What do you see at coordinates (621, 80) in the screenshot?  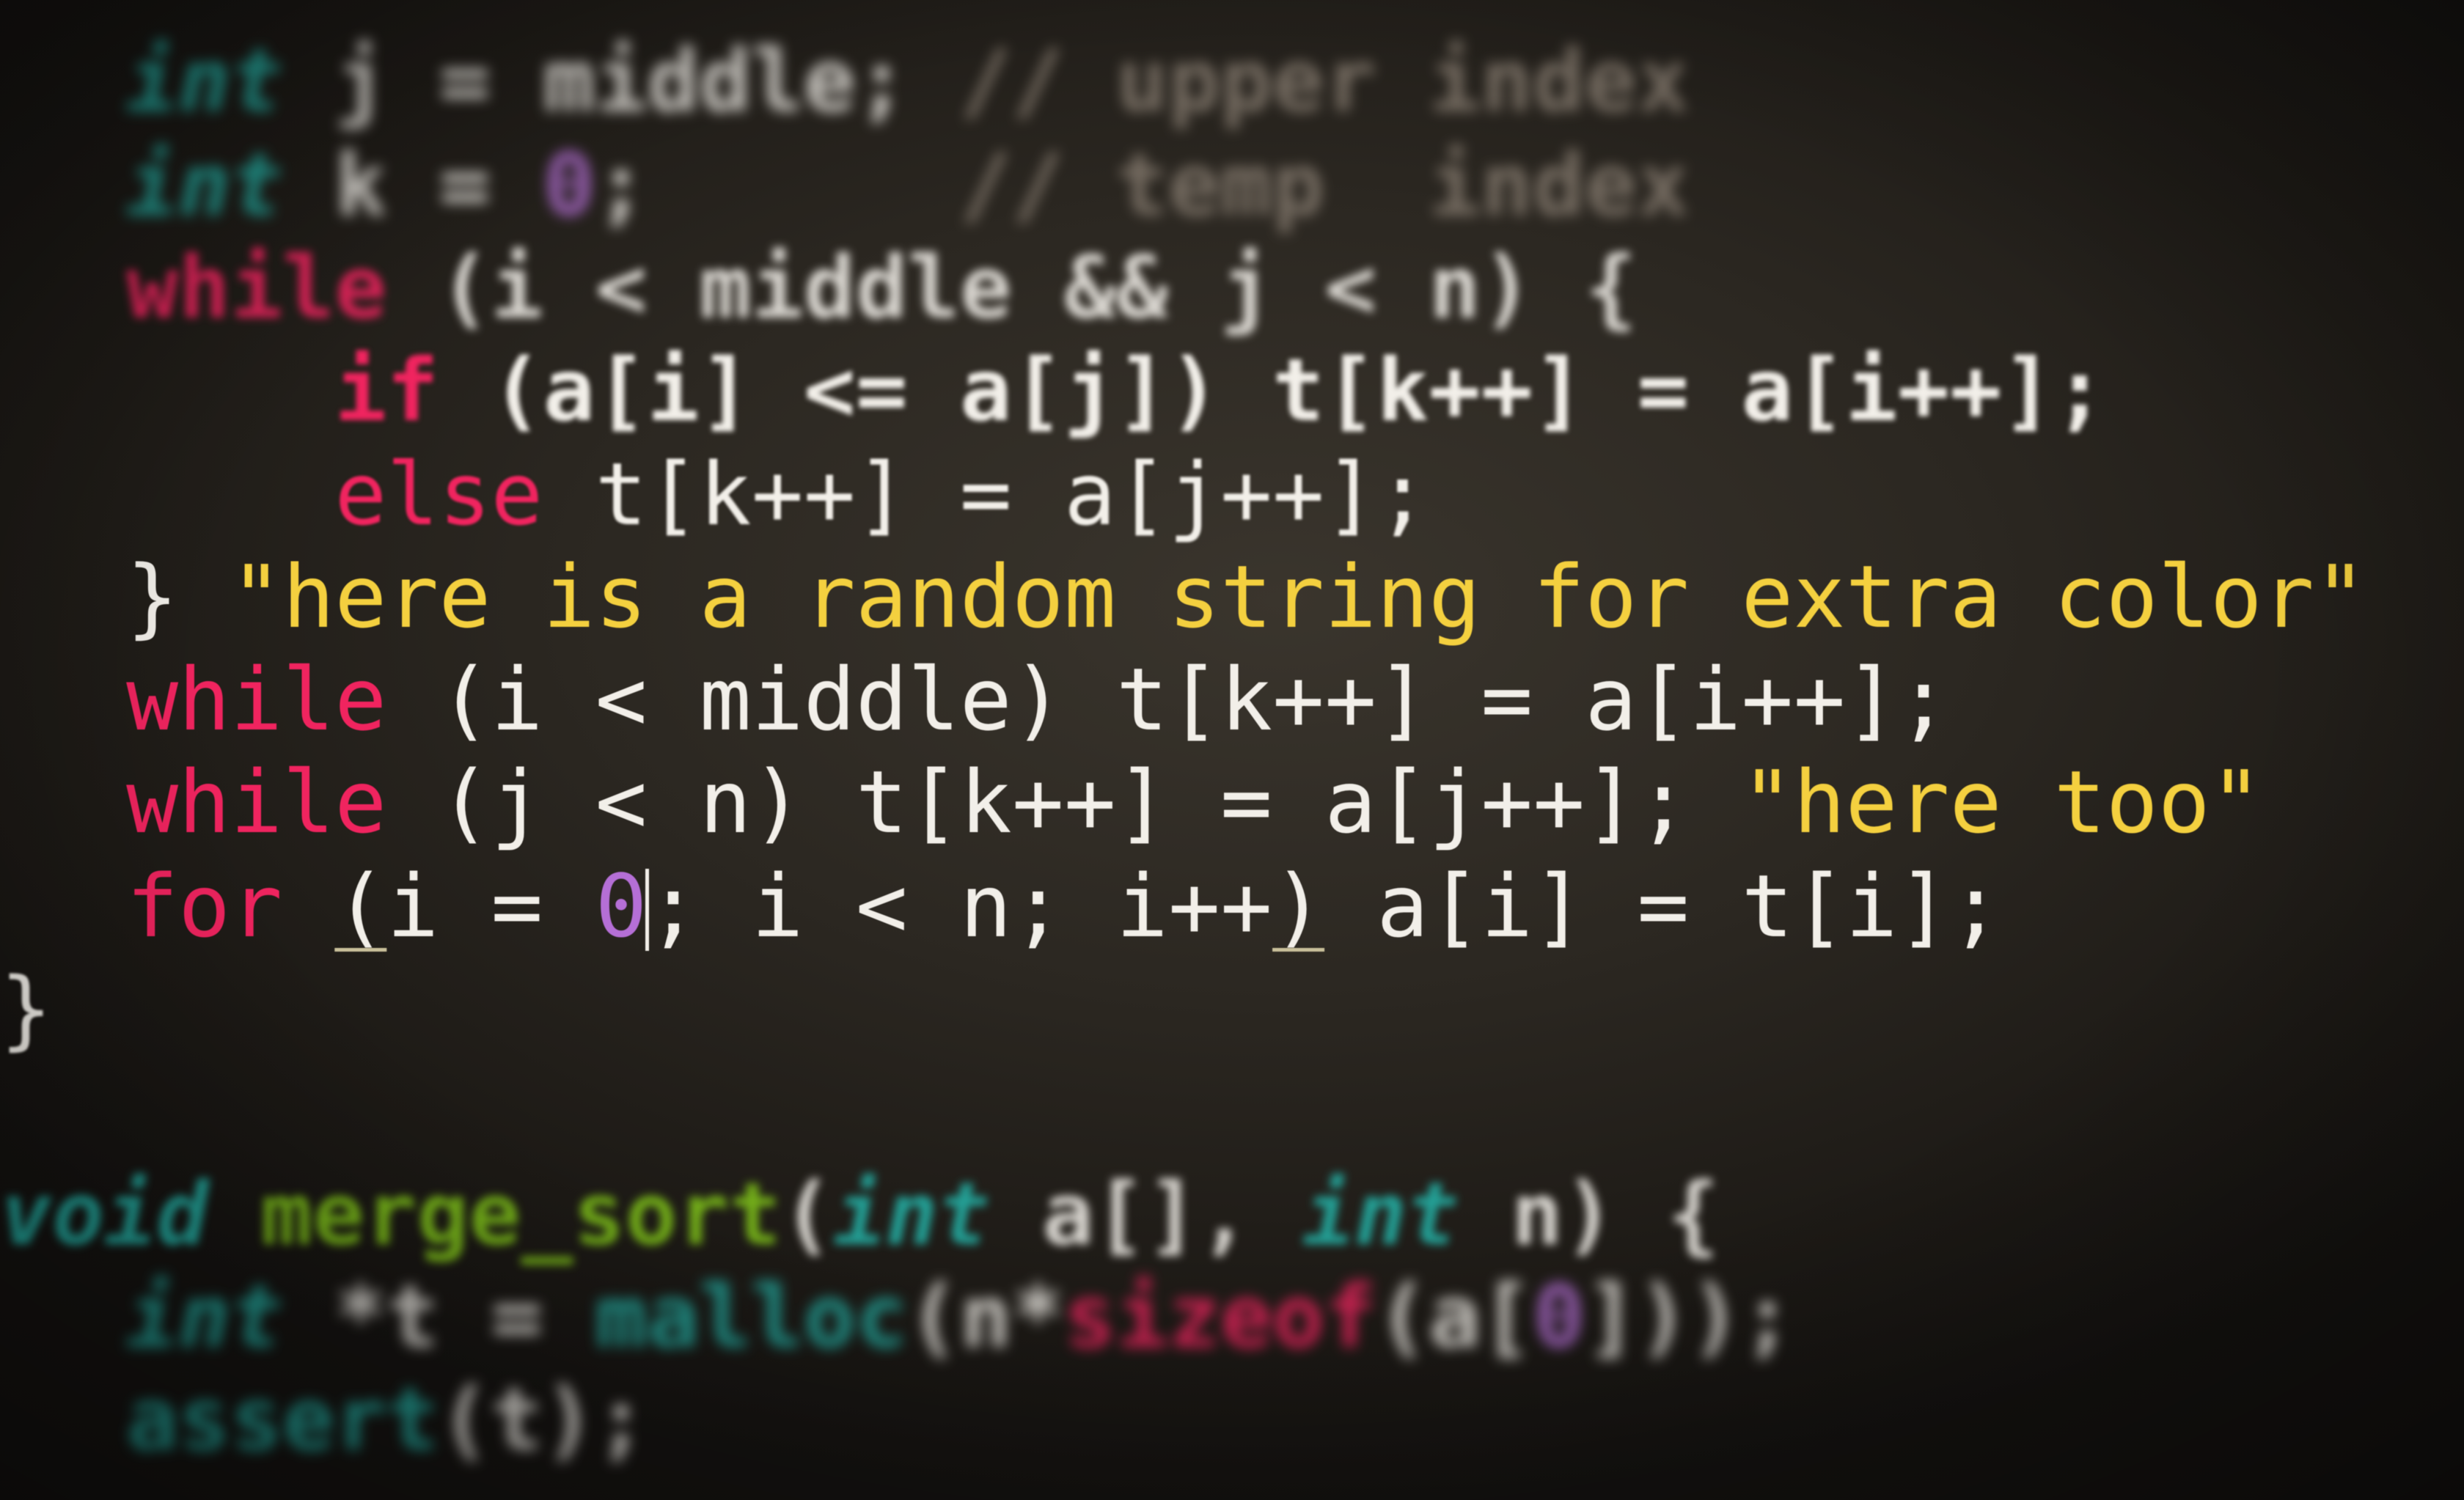 I see `code-token-plain: j = middle;` at bounding box center [621, 80].